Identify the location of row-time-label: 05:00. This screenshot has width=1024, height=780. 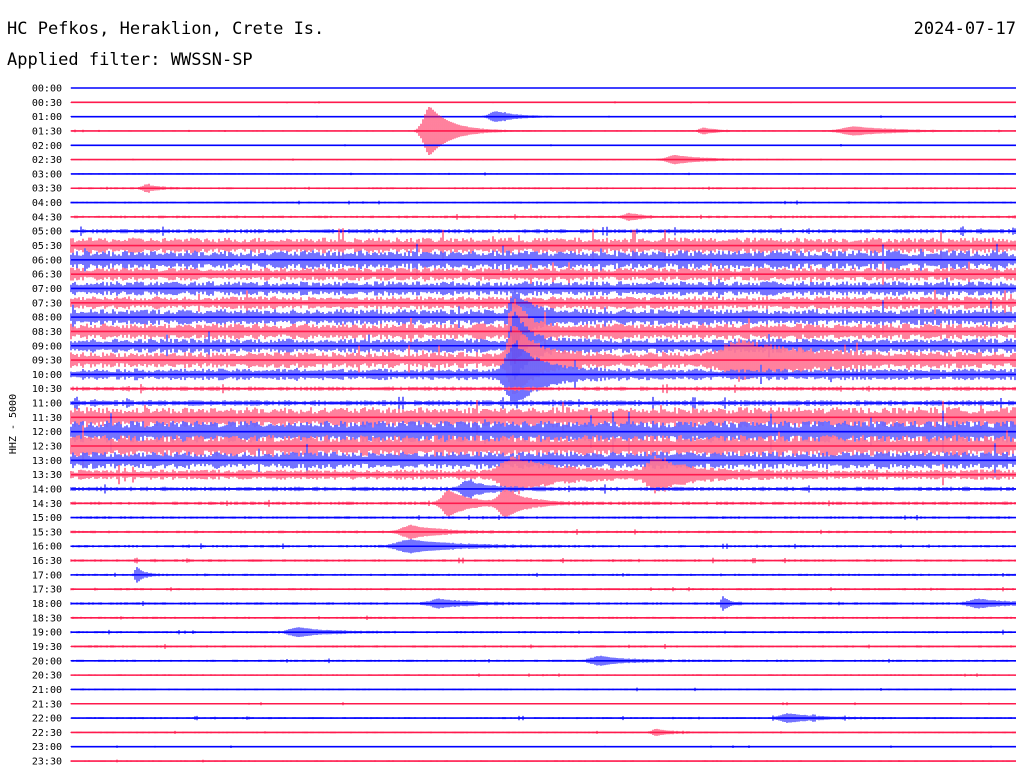
(47, 232).